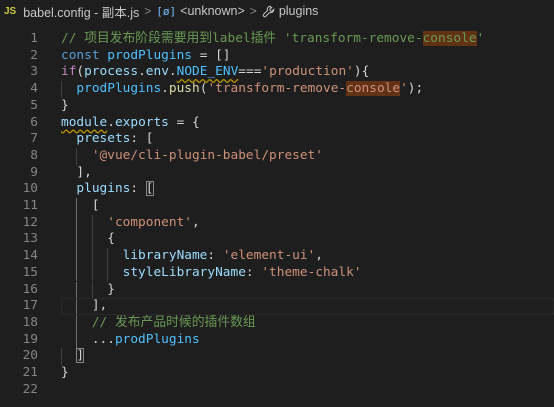 This screenshot has width=554, height=407. I want to click on code-token: // 项目发布阶段需要用到label插件 'transform-remove-, so click(242, 38).